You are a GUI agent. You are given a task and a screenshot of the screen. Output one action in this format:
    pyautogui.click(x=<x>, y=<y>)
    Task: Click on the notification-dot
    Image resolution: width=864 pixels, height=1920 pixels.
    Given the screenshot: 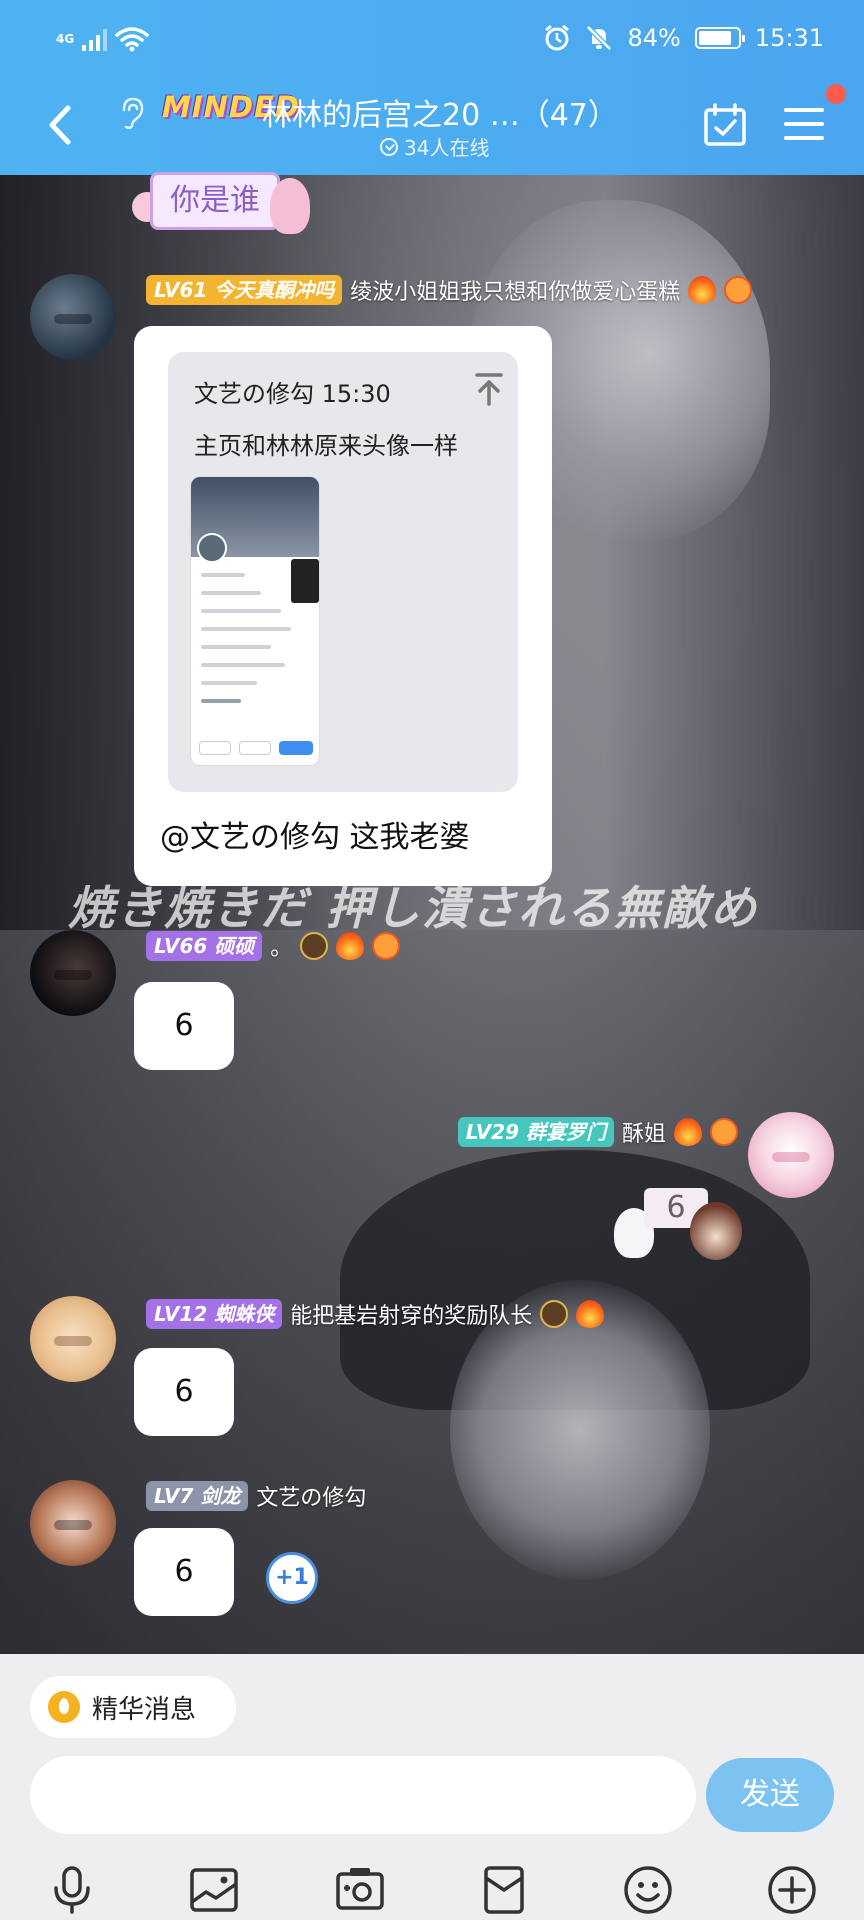 What is the action you would take?
    pyautogui.click(x=836, y=94)
    